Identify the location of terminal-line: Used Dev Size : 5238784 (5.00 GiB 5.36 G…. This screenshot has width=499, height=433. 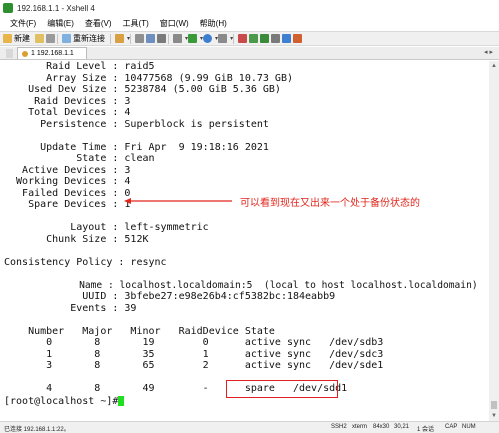
(142, 89).